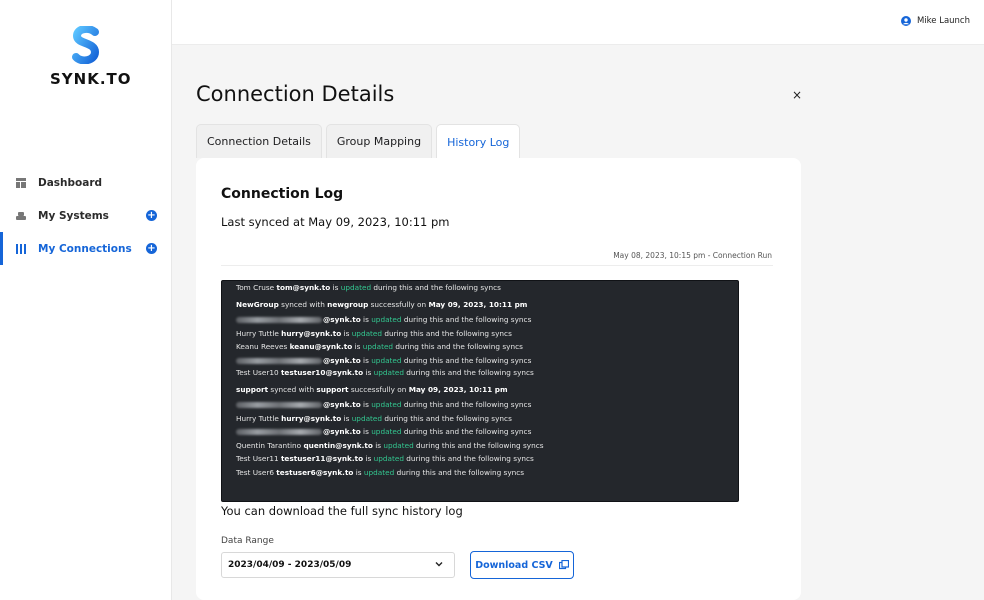 This screenshot has height=600, width=984. What do you see at coordinates (282, 194) in the screenshot?
I see `section-title: Connection Log` at bounding box center [282, 194].